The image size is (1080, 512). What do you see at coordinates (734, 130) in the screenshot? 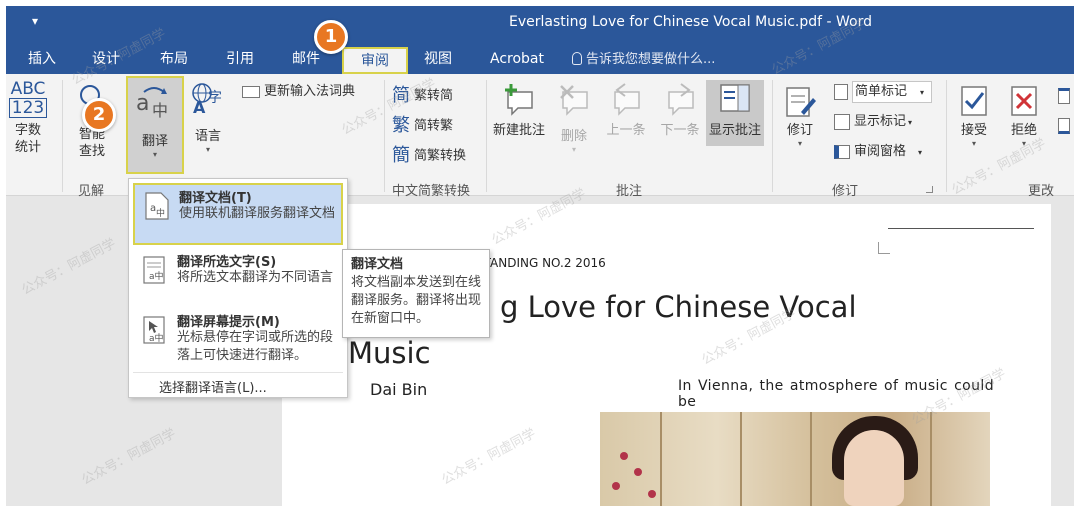
I see `show-comments-label: 显示批注` at bounding box center [734, 130].